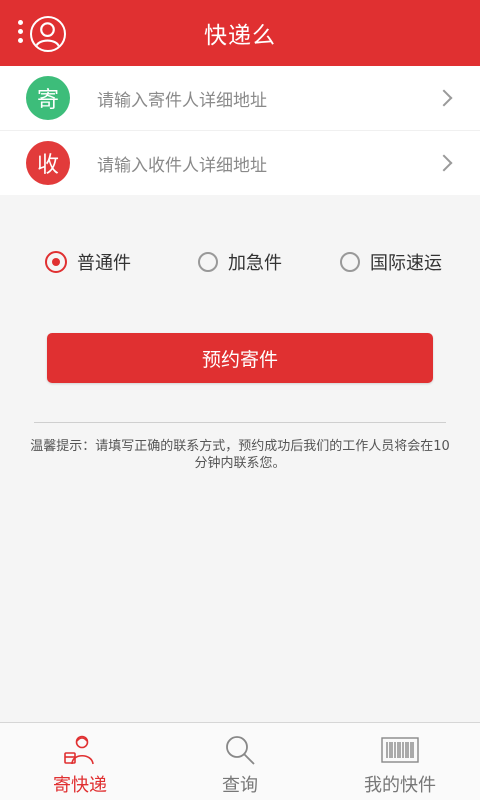 The width and height of the screenshot is (480, 800). I want to click on more-vertical-icon, so click(21, 33).